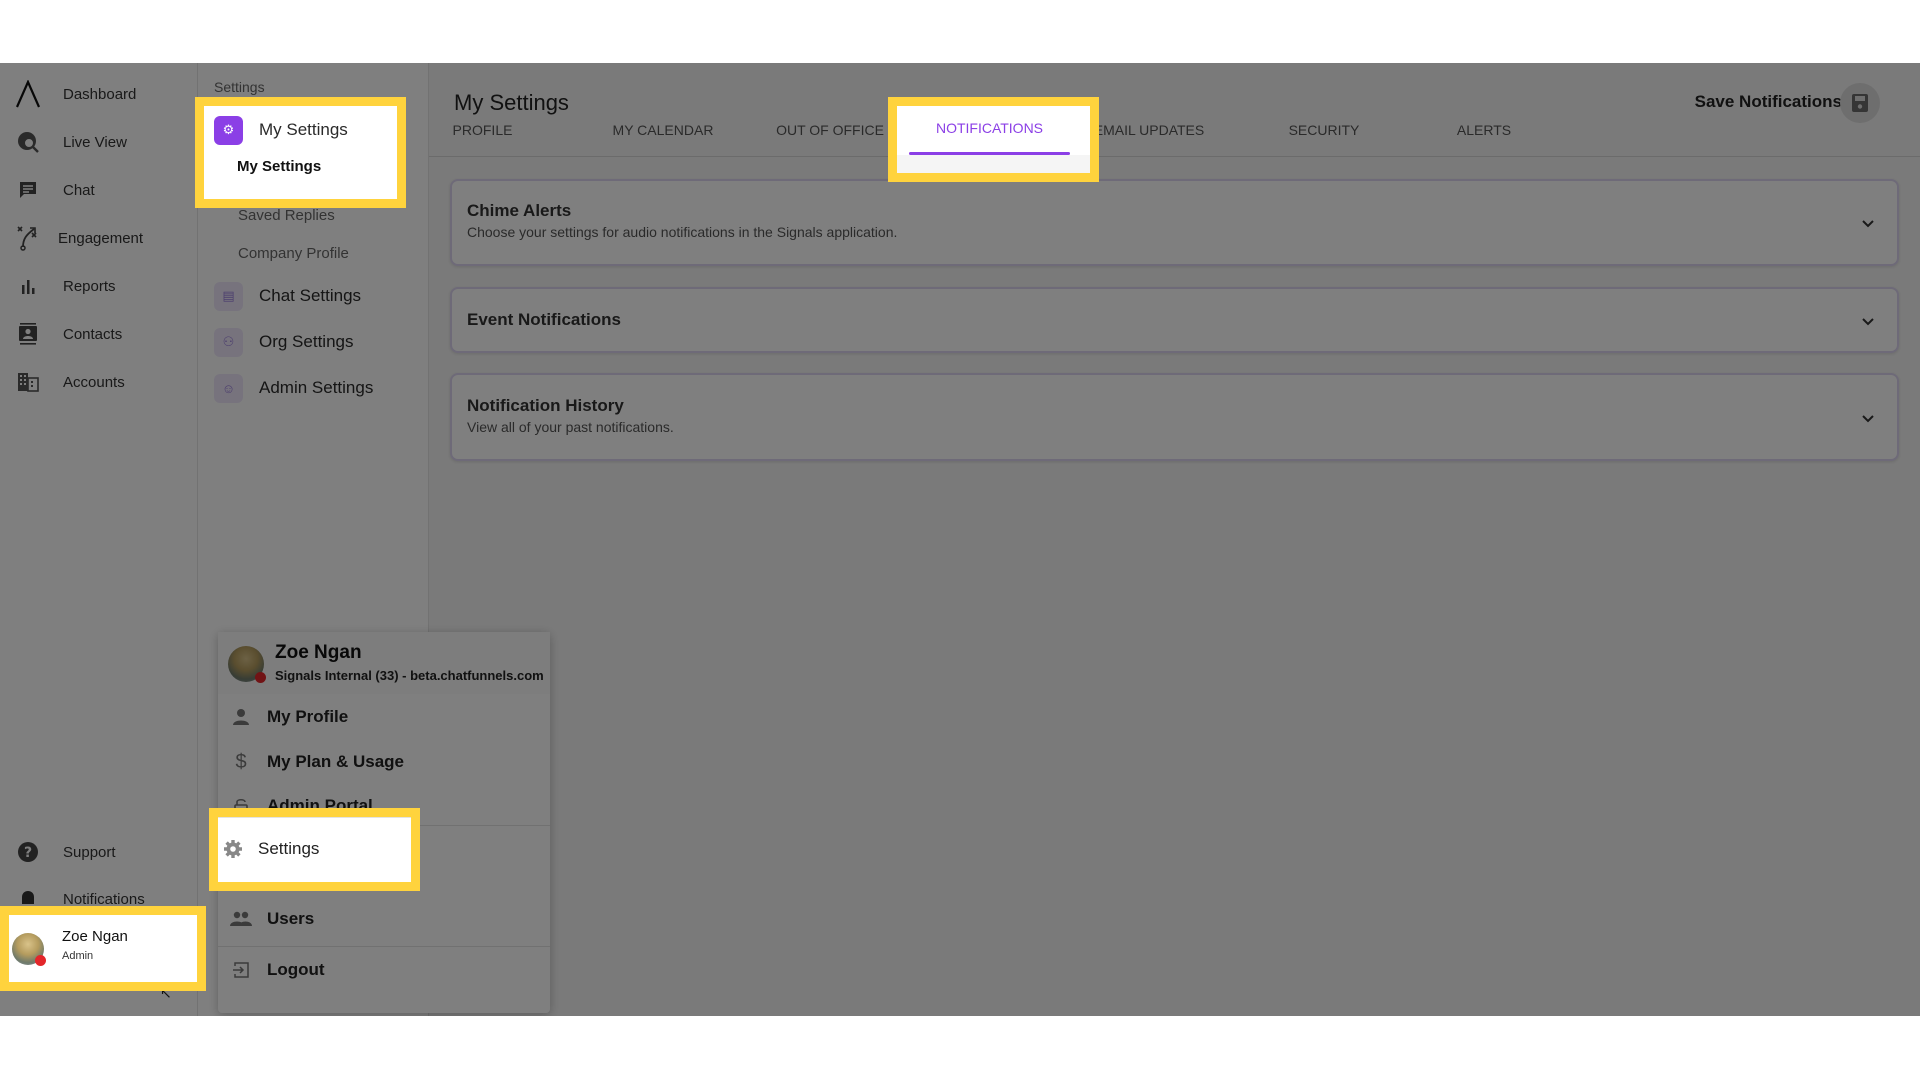  I want to click on submenu-group-chat-settings: ▤ Chat Settings, so click(287, 296).